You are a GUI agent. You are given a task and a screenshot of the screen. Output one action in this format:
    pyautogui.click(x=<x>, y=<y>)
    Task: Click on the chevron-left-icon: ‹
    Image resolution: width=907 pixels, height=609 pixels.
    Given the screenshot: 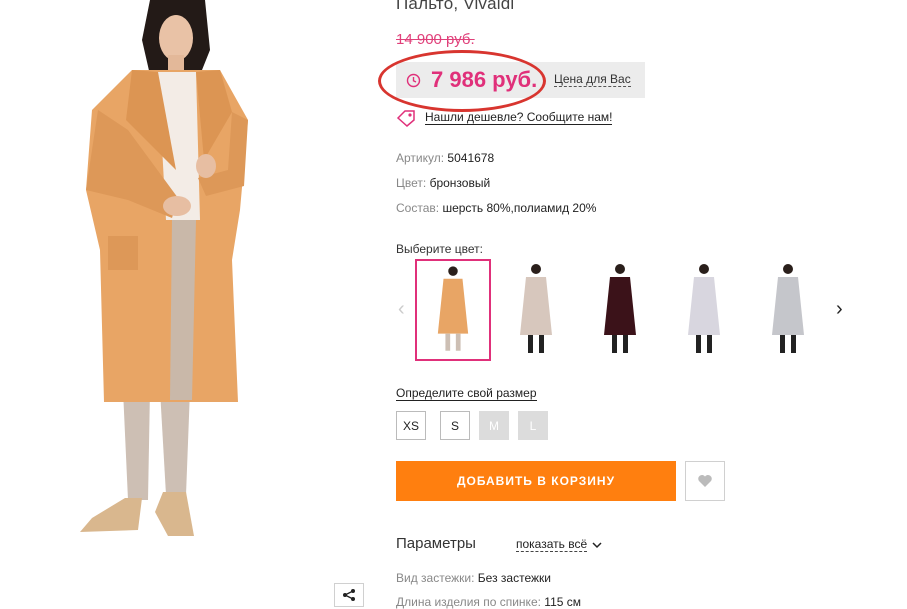 What is the action you would take?
    pyautogui.click(x=401, y=309)
    